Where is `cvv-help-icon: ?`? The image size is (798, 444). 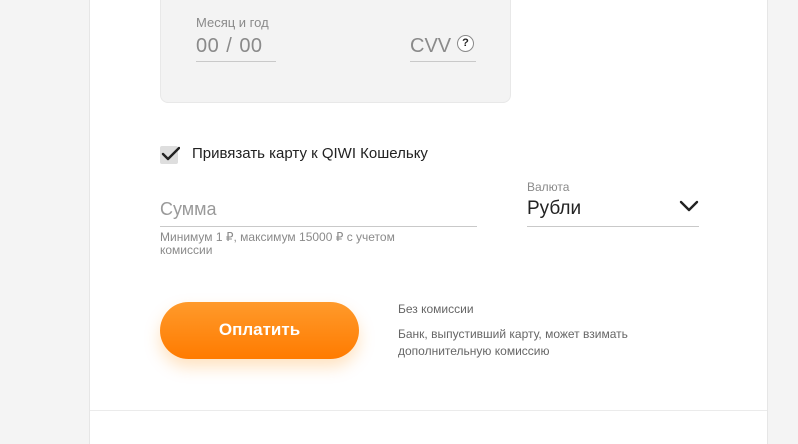
cvv-help-icon: ? is located at coordinates (465, 43).